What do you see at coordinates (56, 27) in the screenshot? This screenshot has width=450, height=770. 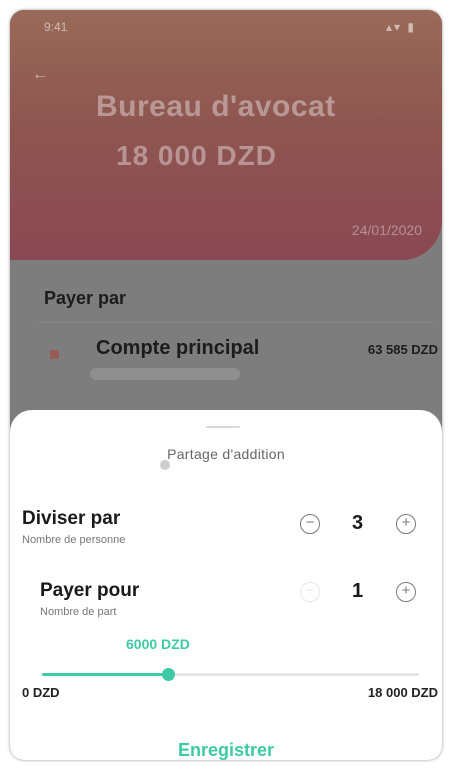 I see `status-time: 9:41` at bounding box center [56, 27].